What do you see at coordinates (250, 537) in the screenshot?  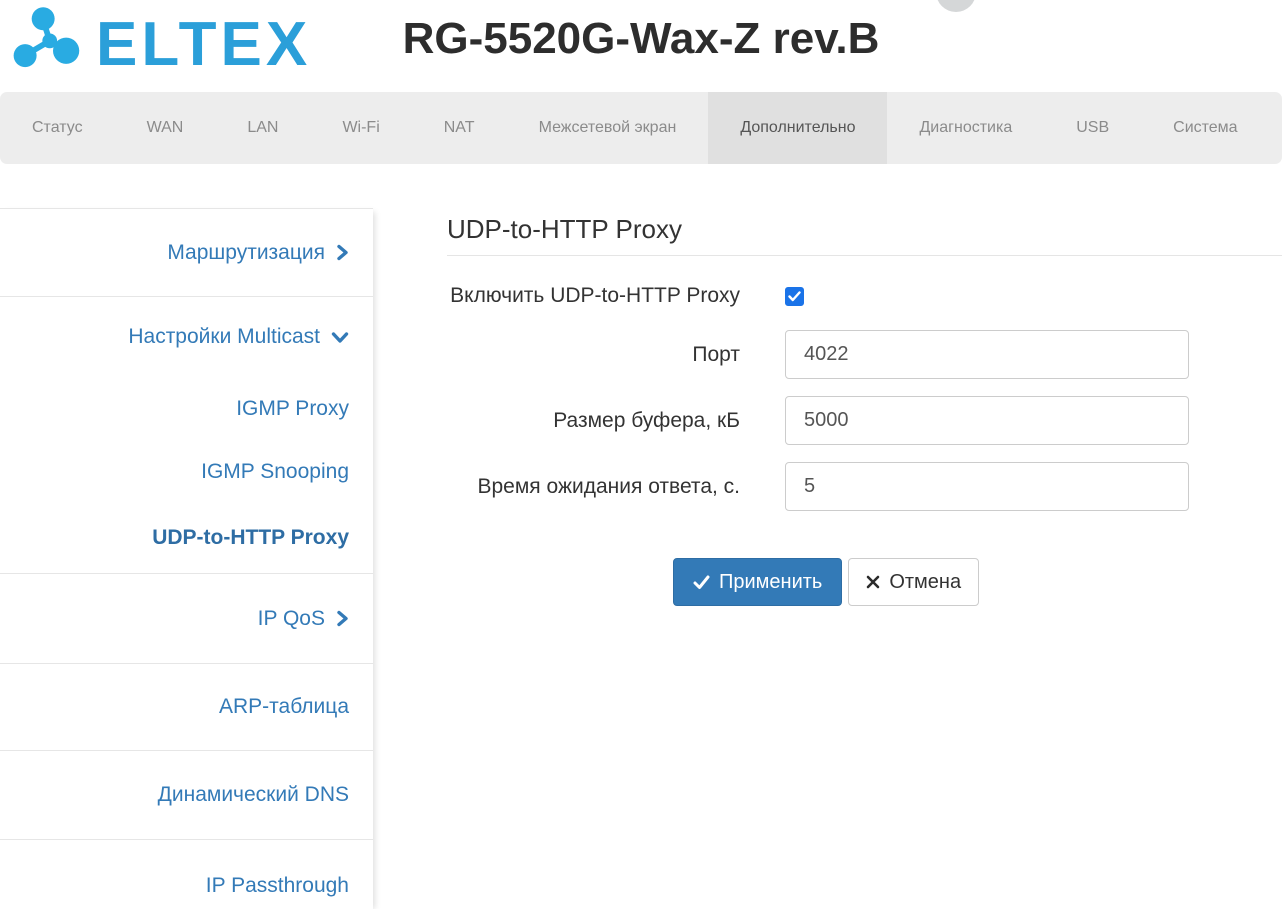 I see `sidebar-item-label: UDP-to-HTTP Proxy` at bounding box center [250, 537].